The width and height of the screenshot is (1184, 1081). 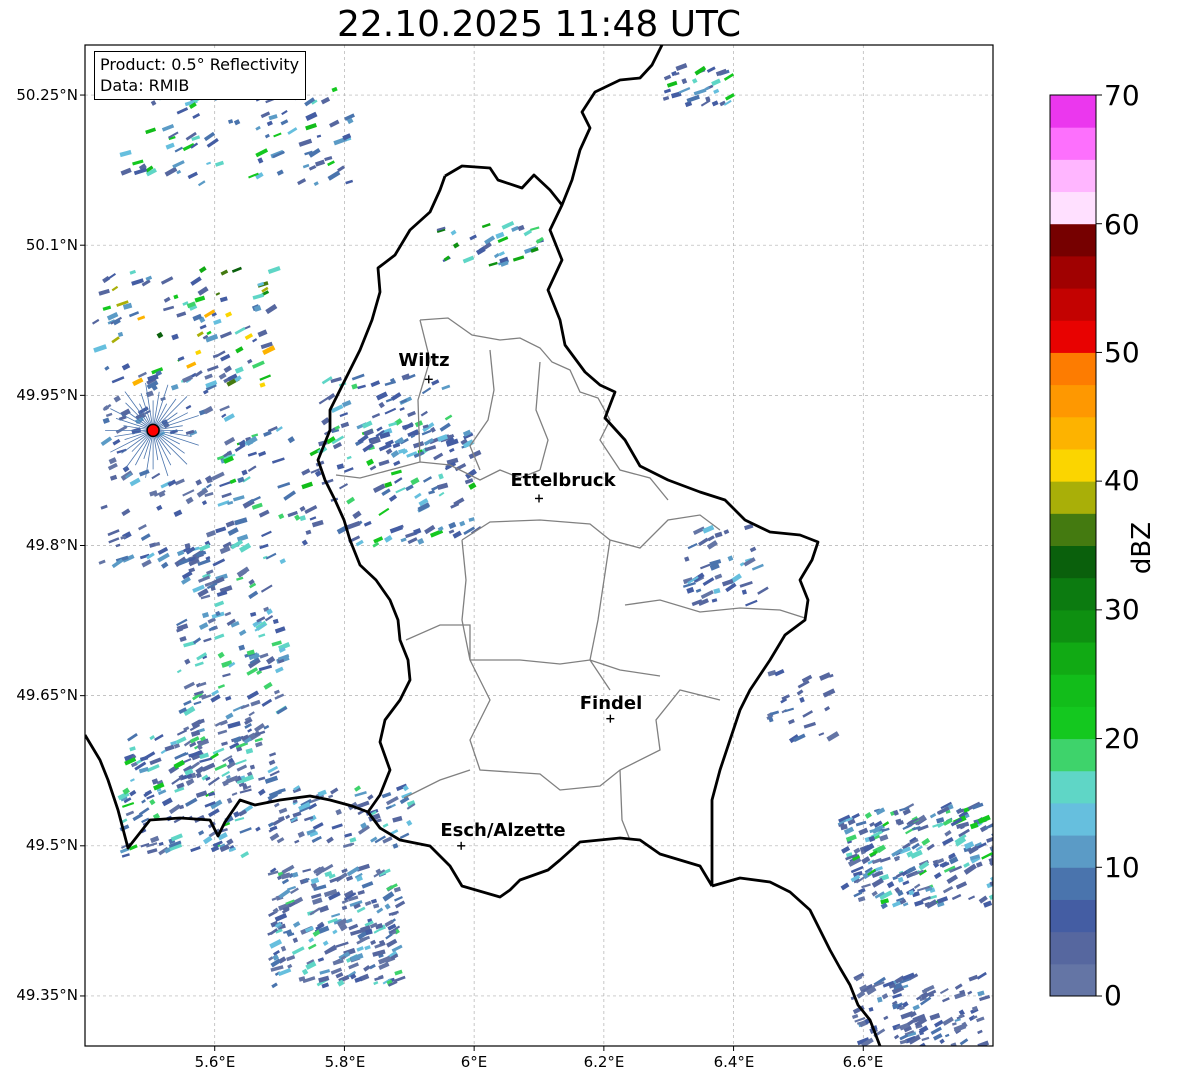 I want to click on lat-tick-label: 49.95°N, so click(x=47, y=395).